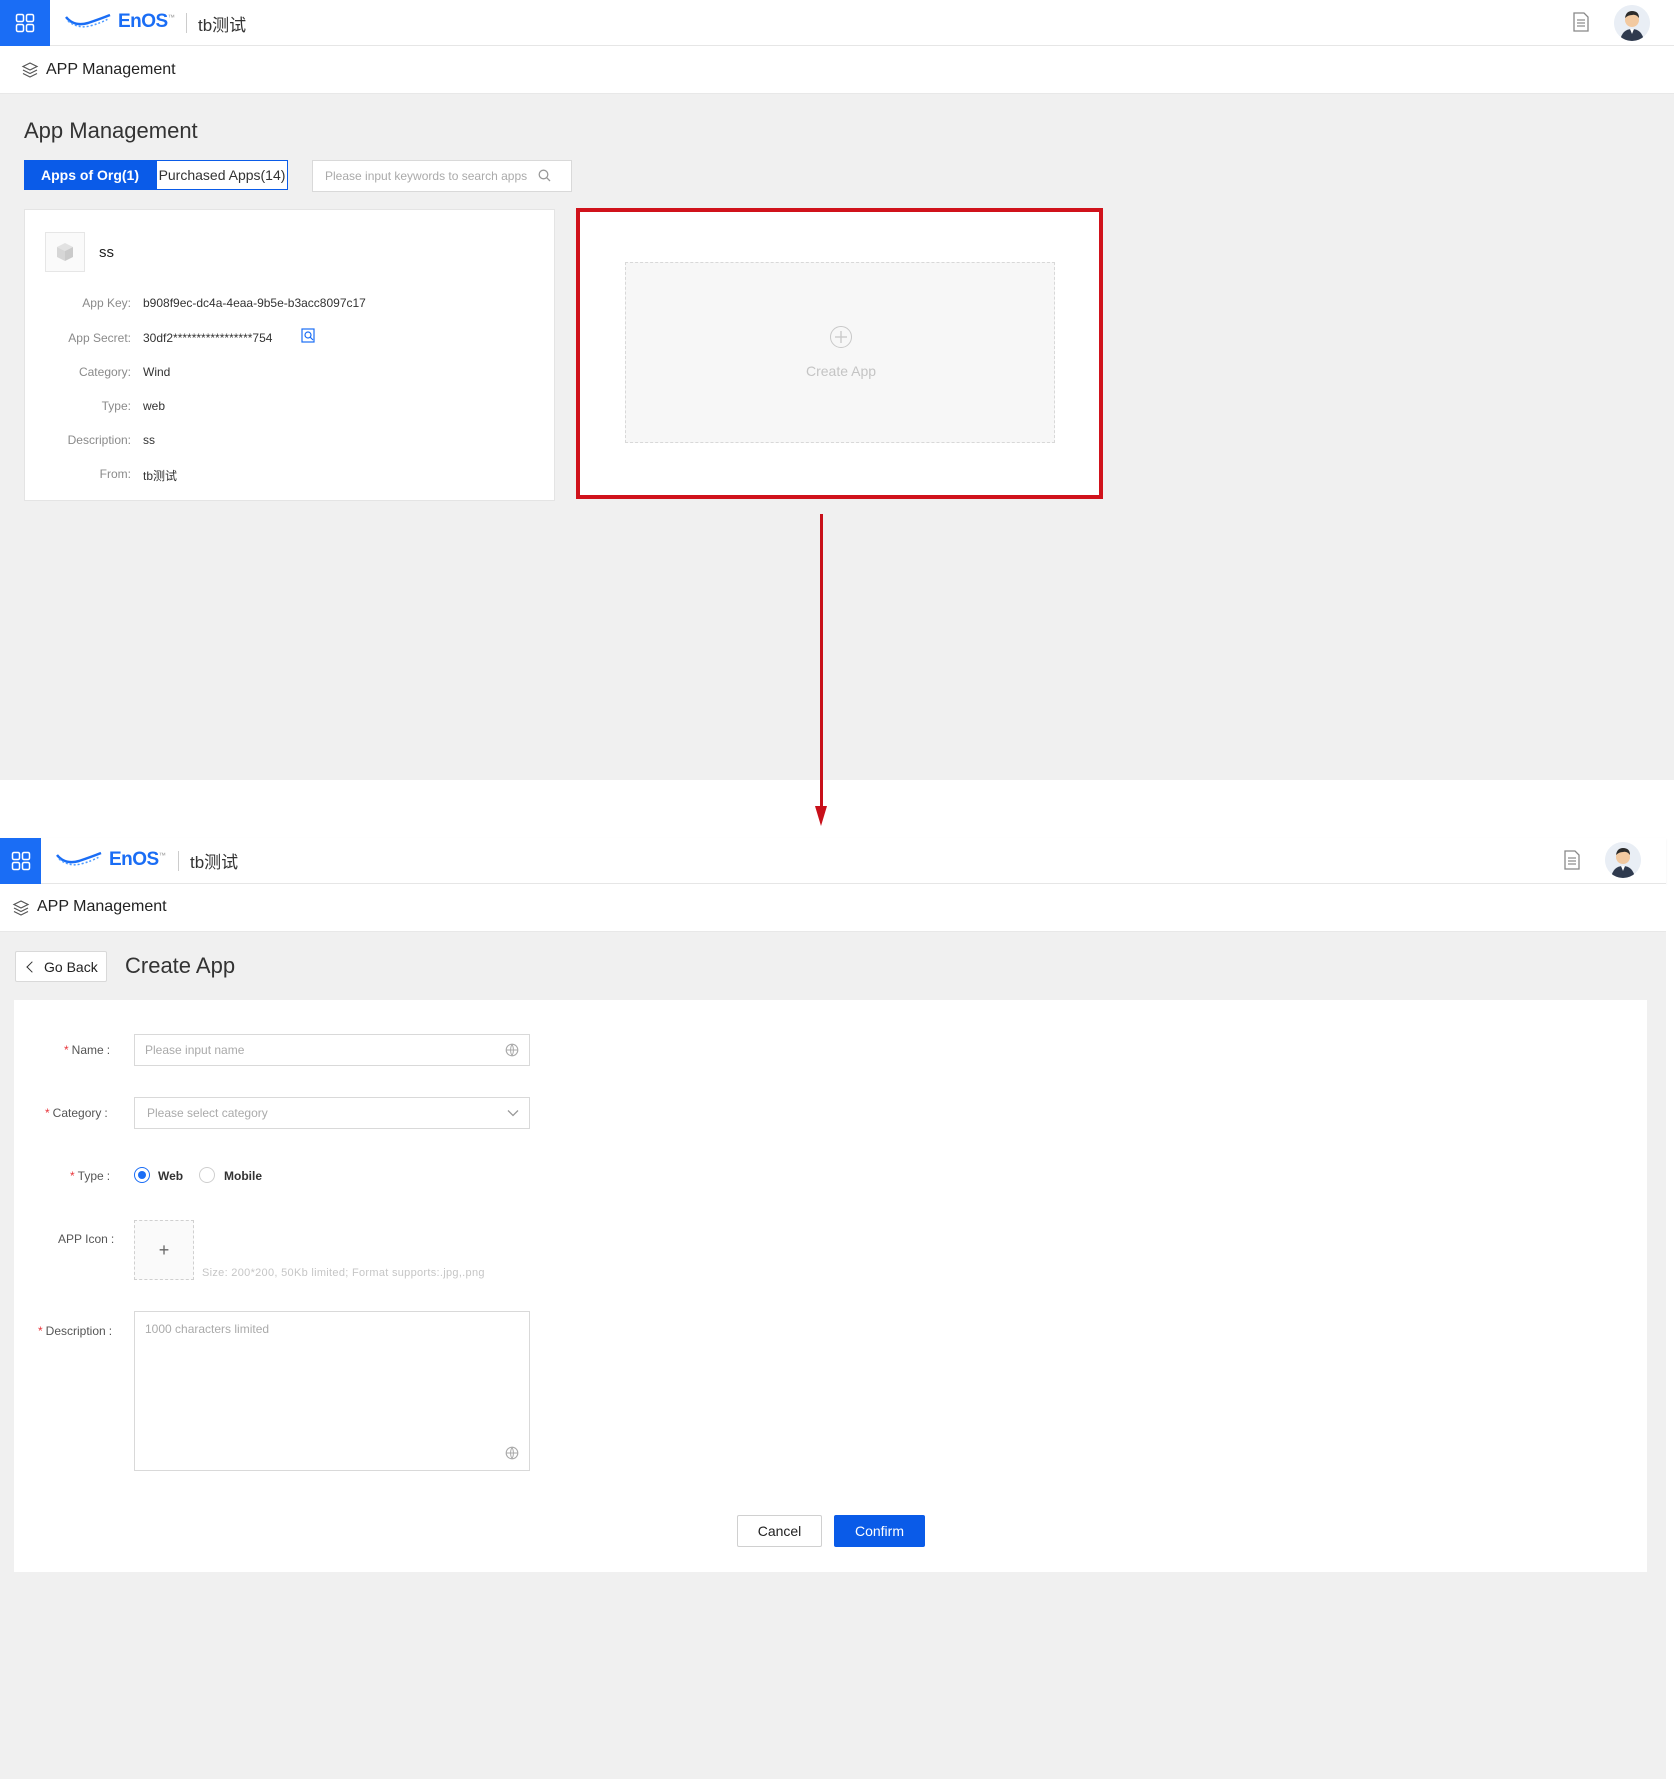  I want to click on create-app-card: Create App, so click(840, 352).